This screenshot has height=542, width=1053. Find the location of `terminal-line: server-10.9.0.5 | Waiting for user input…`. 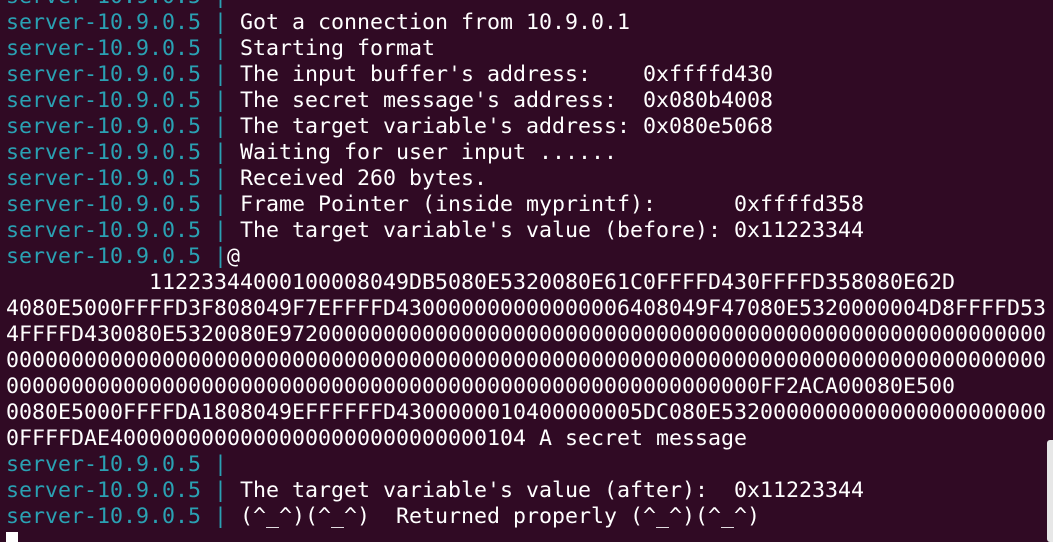

terminal-line: server-10.9.0.5 | Waiting for user input… is located at coordinates (526, 153).